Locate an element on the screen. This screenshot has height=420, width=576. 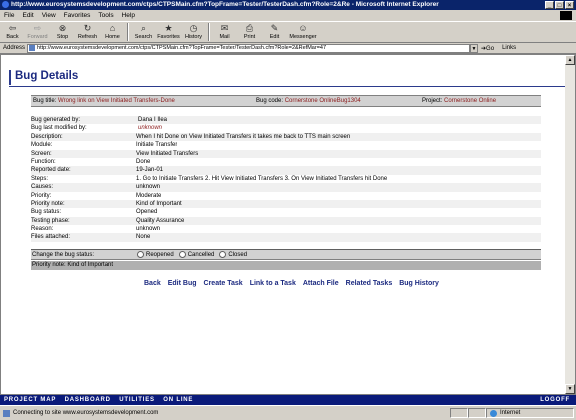
links-button: Links is located at coordinates (509, 48).